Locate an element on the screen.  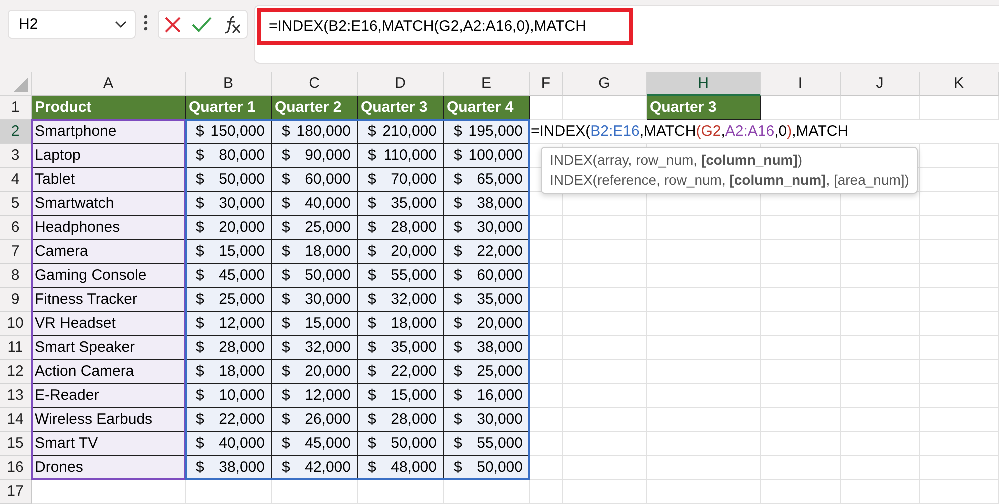
row-header: 2 is located at coordinates (16, 132).